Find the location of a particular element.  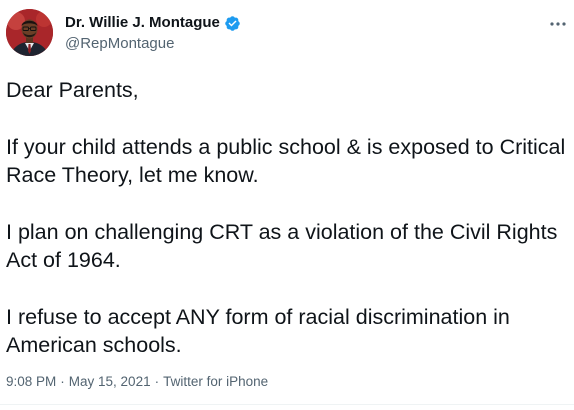

author-handle: @RepMontague is located at coordinates (119, 44).